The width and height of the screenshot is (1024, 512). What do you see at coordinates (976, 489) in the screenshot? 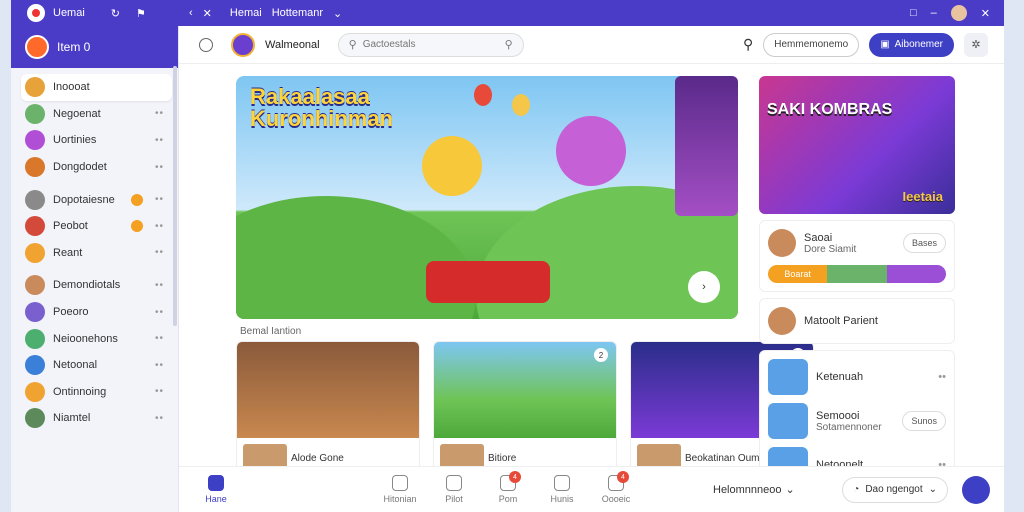
I see `profile-fab` at bounding box center [976, 489].